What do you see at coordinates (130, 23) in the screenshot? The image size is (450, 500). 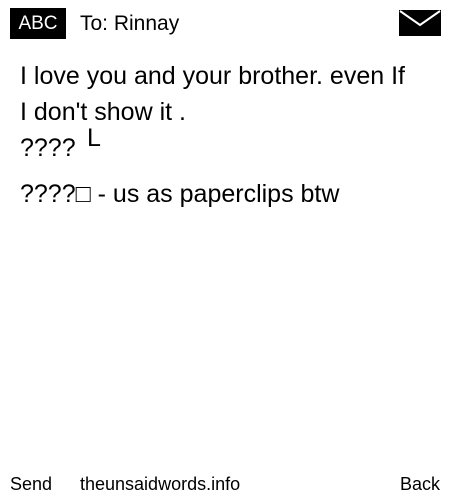 I see `recipient-label: To: Rinnay` at bounding box center [130, 23].